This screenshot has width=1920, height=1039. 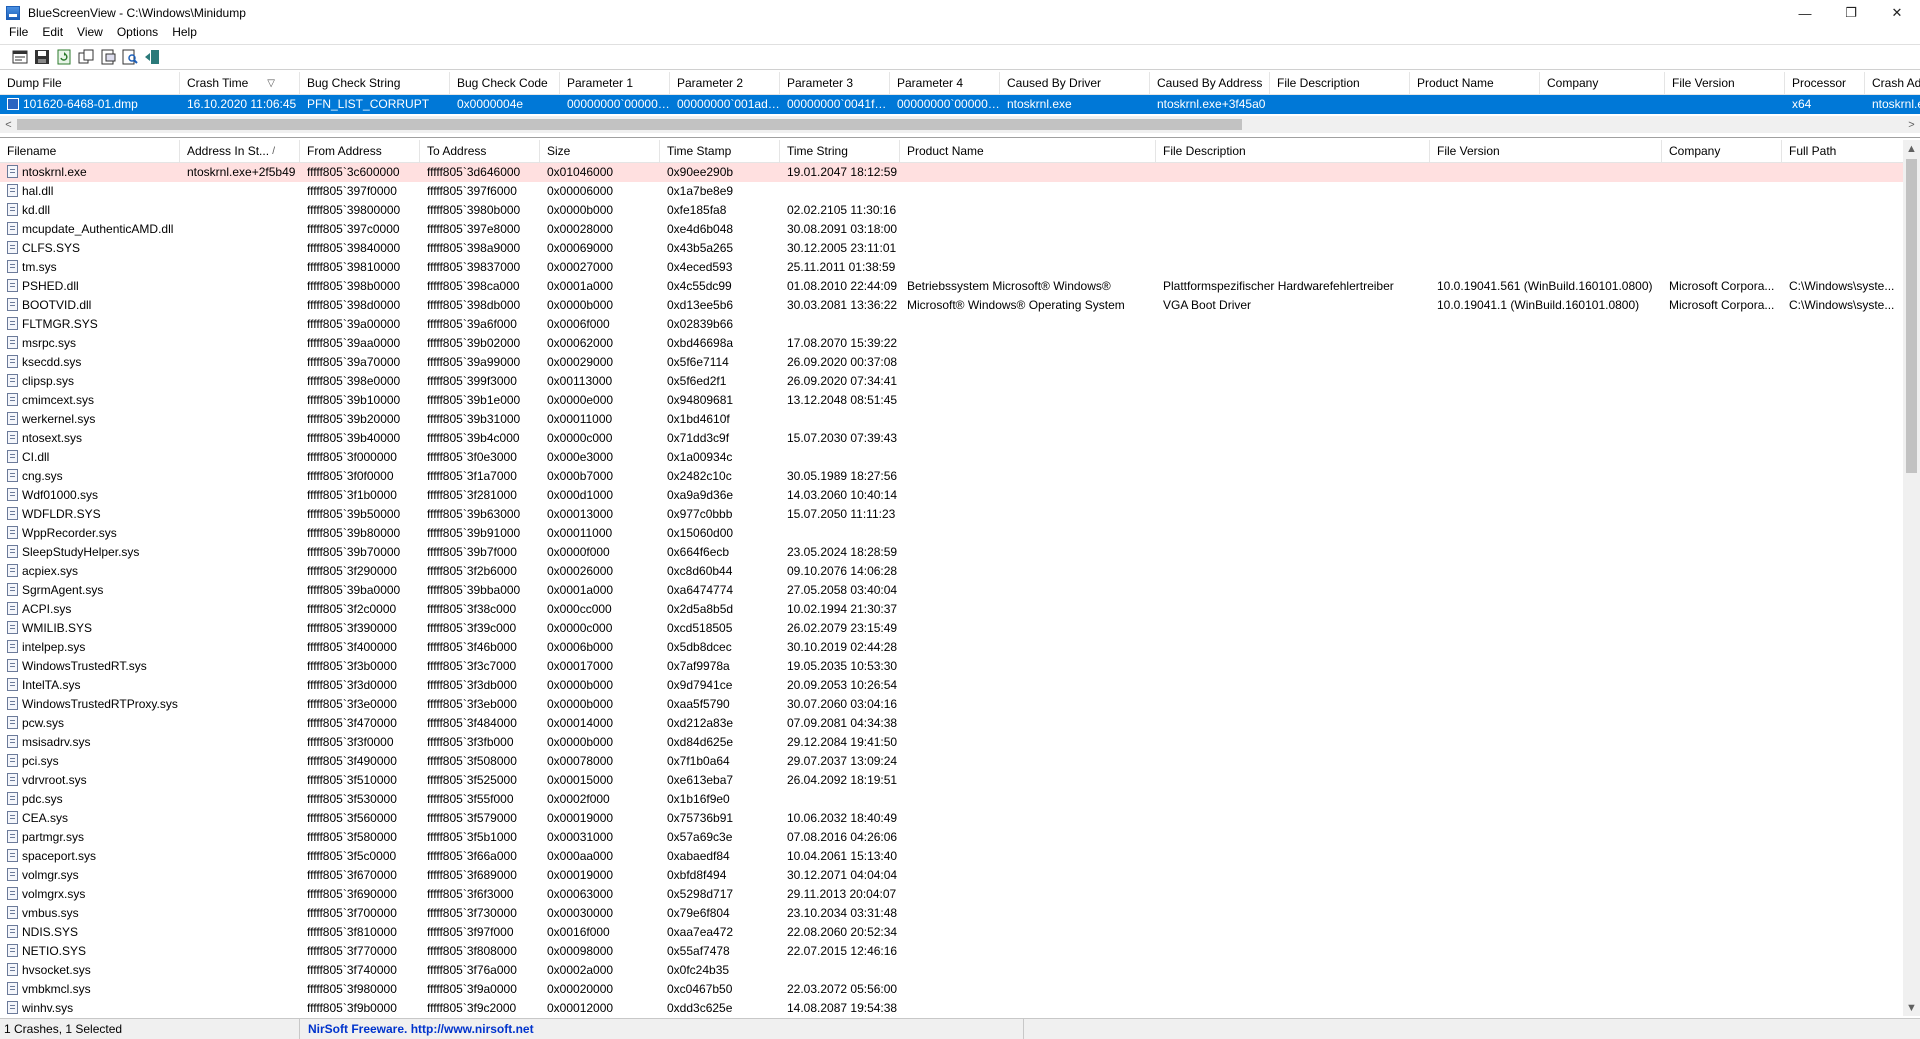 What do you see at coordinates (108, 57) in the screenshot?
I see `html-report-button` at bounding box center [108, 57].